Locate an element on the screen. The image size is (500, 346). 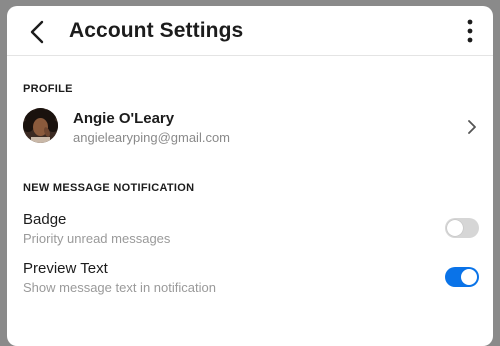
profile-row: Angie O'Leary angielearyping@gmail.com is located at coordinates (250, 130).